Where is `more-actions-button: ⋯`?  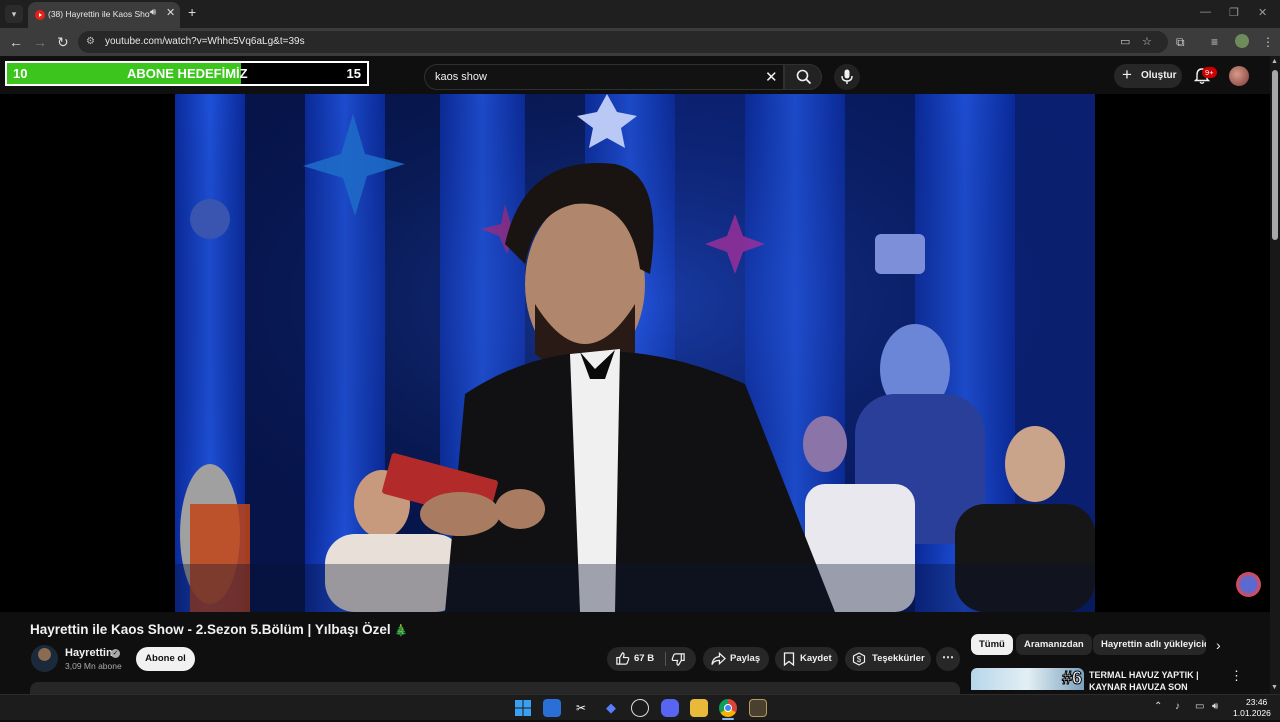 more-actions-button: ⋯ is located at coordinates (948, 659).